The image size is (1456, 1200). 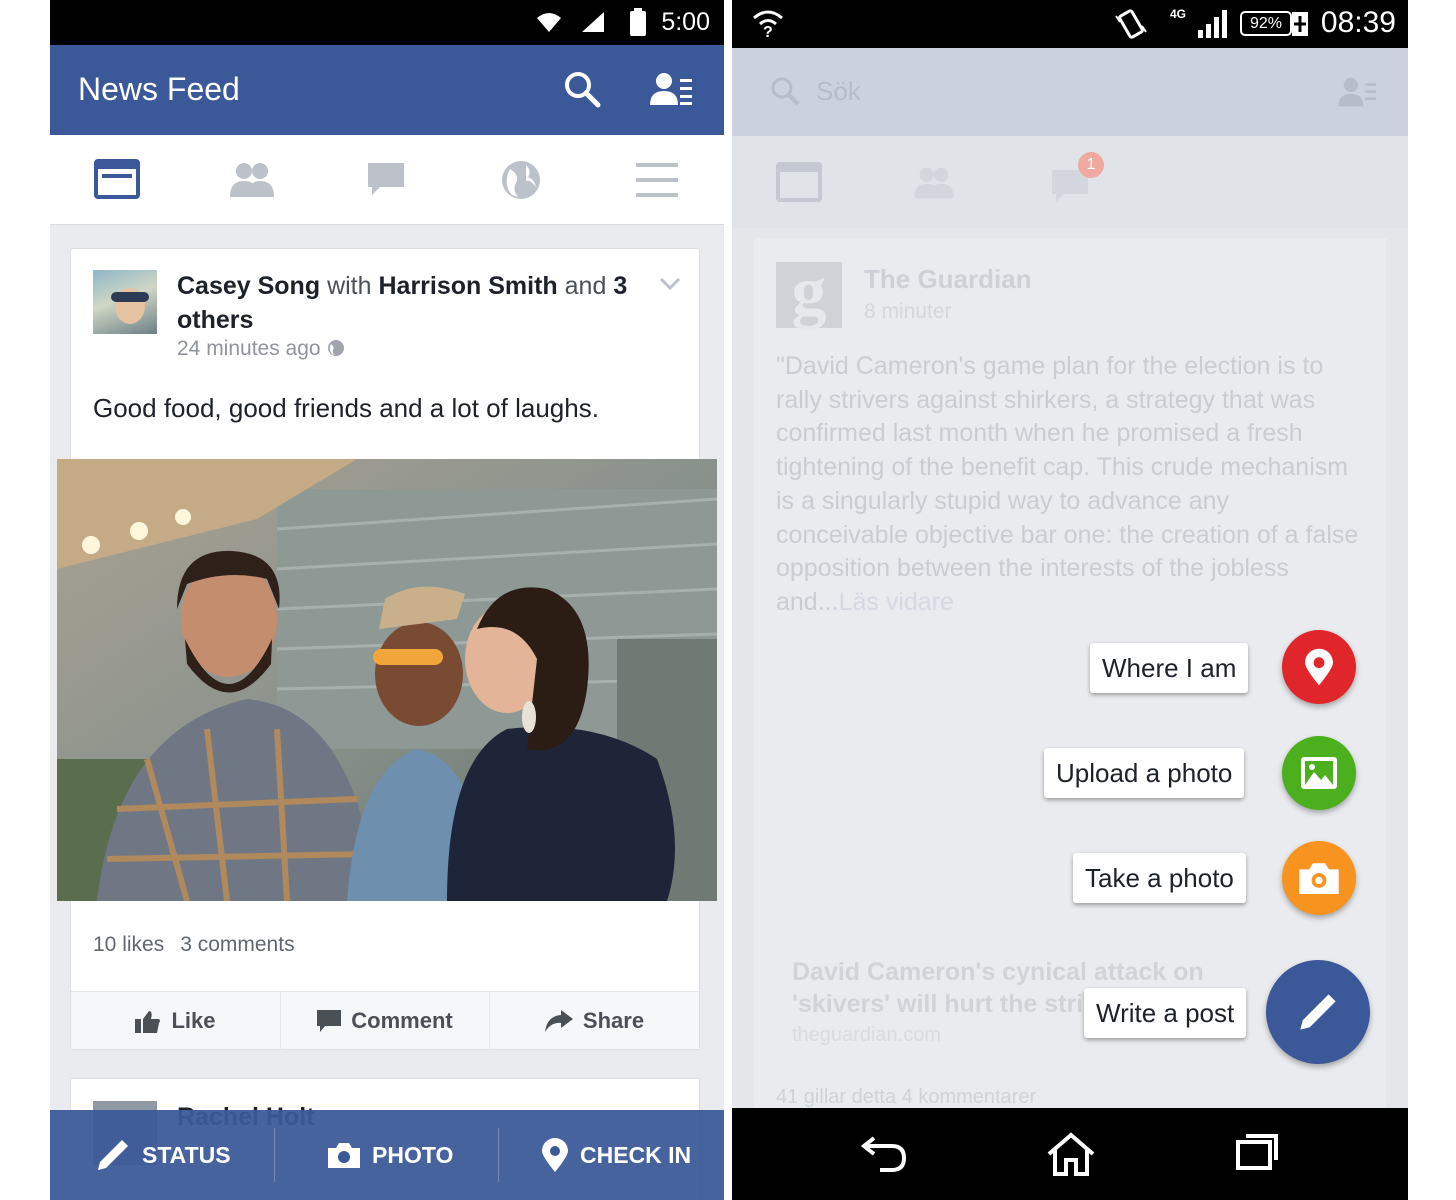 I want to click on menu-icon, so click(x=657, y=180).